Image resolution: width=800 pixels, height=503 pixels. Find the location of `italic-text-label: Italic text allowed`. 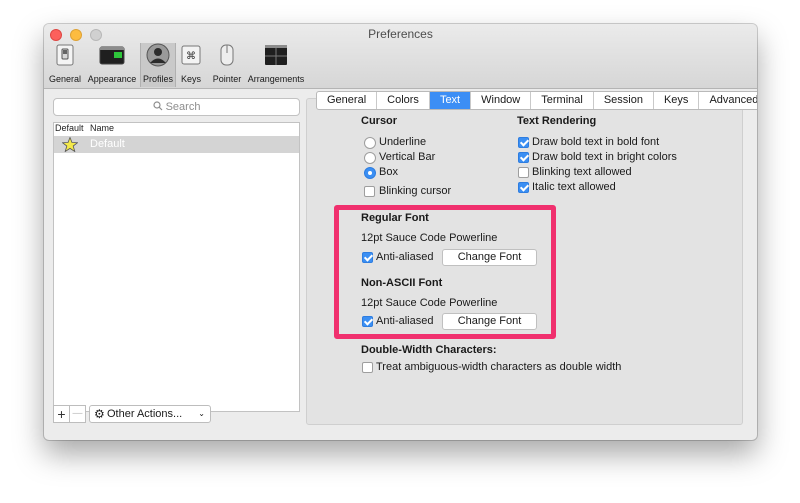

italic-text-label: Italic text allowed is located at coordinates (574, 187).